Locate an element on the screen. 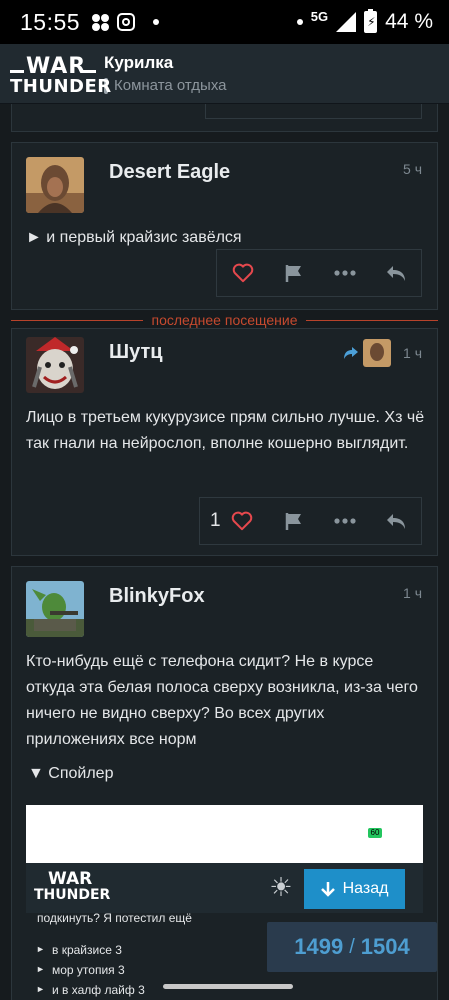 This screenshot has width=449, height=1000. post-actions: 1 is located at coordinates (310, 521).